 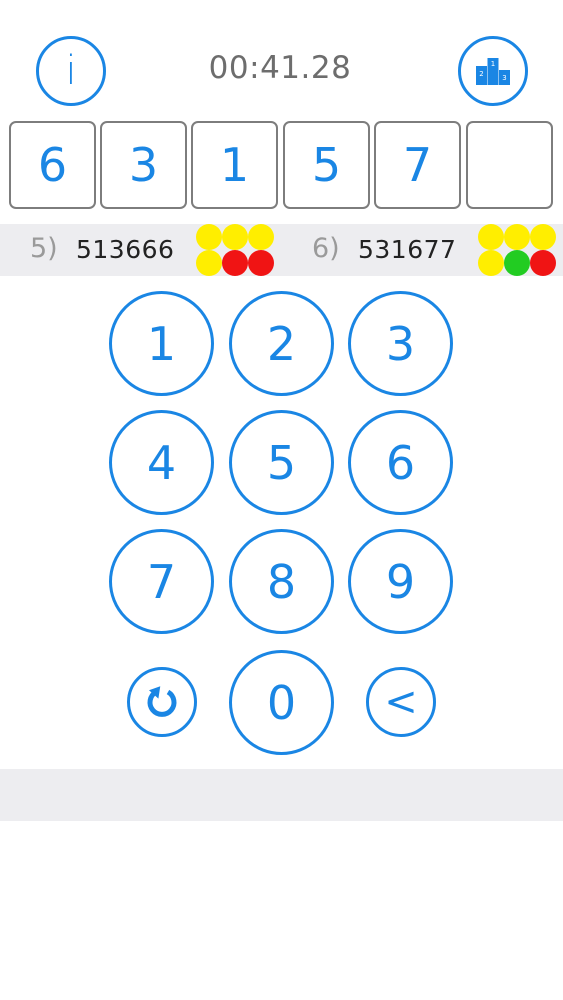 I want to click on svg-text: 2, so click(x=481, y=74).